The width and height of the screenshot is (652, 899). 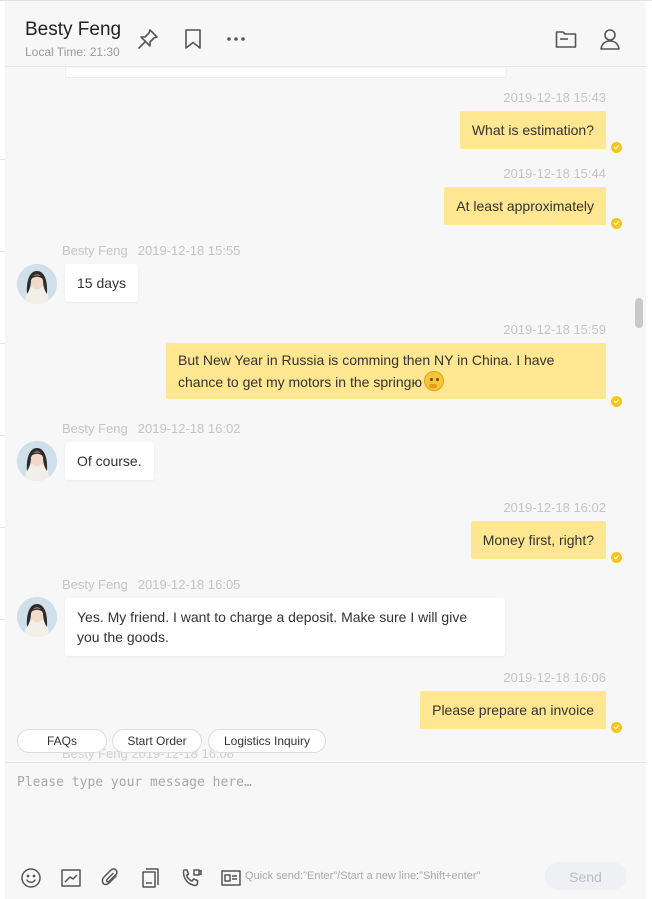 I want to click on message-timestamp: 2019-12-18 15:59, so click(x=554, y=329).